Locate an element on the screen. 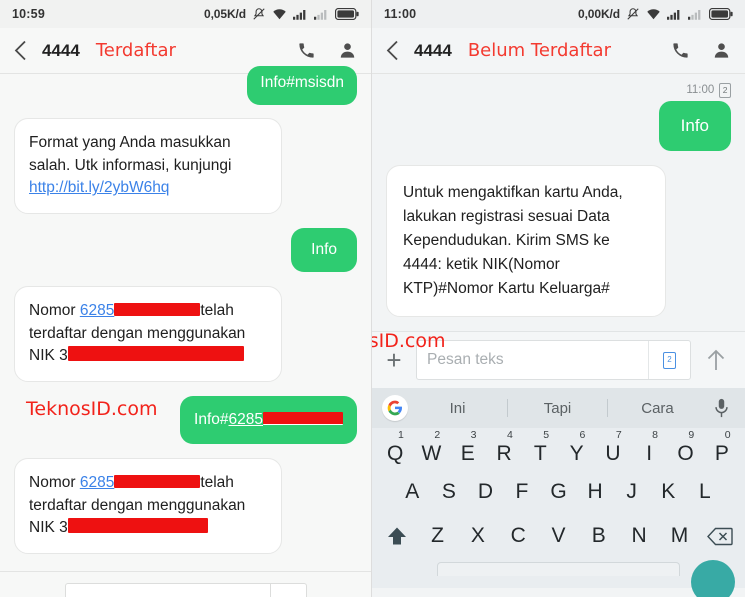 The image size is (745, 597). suggestion-item: Ini is located at coordinates (457, 408).